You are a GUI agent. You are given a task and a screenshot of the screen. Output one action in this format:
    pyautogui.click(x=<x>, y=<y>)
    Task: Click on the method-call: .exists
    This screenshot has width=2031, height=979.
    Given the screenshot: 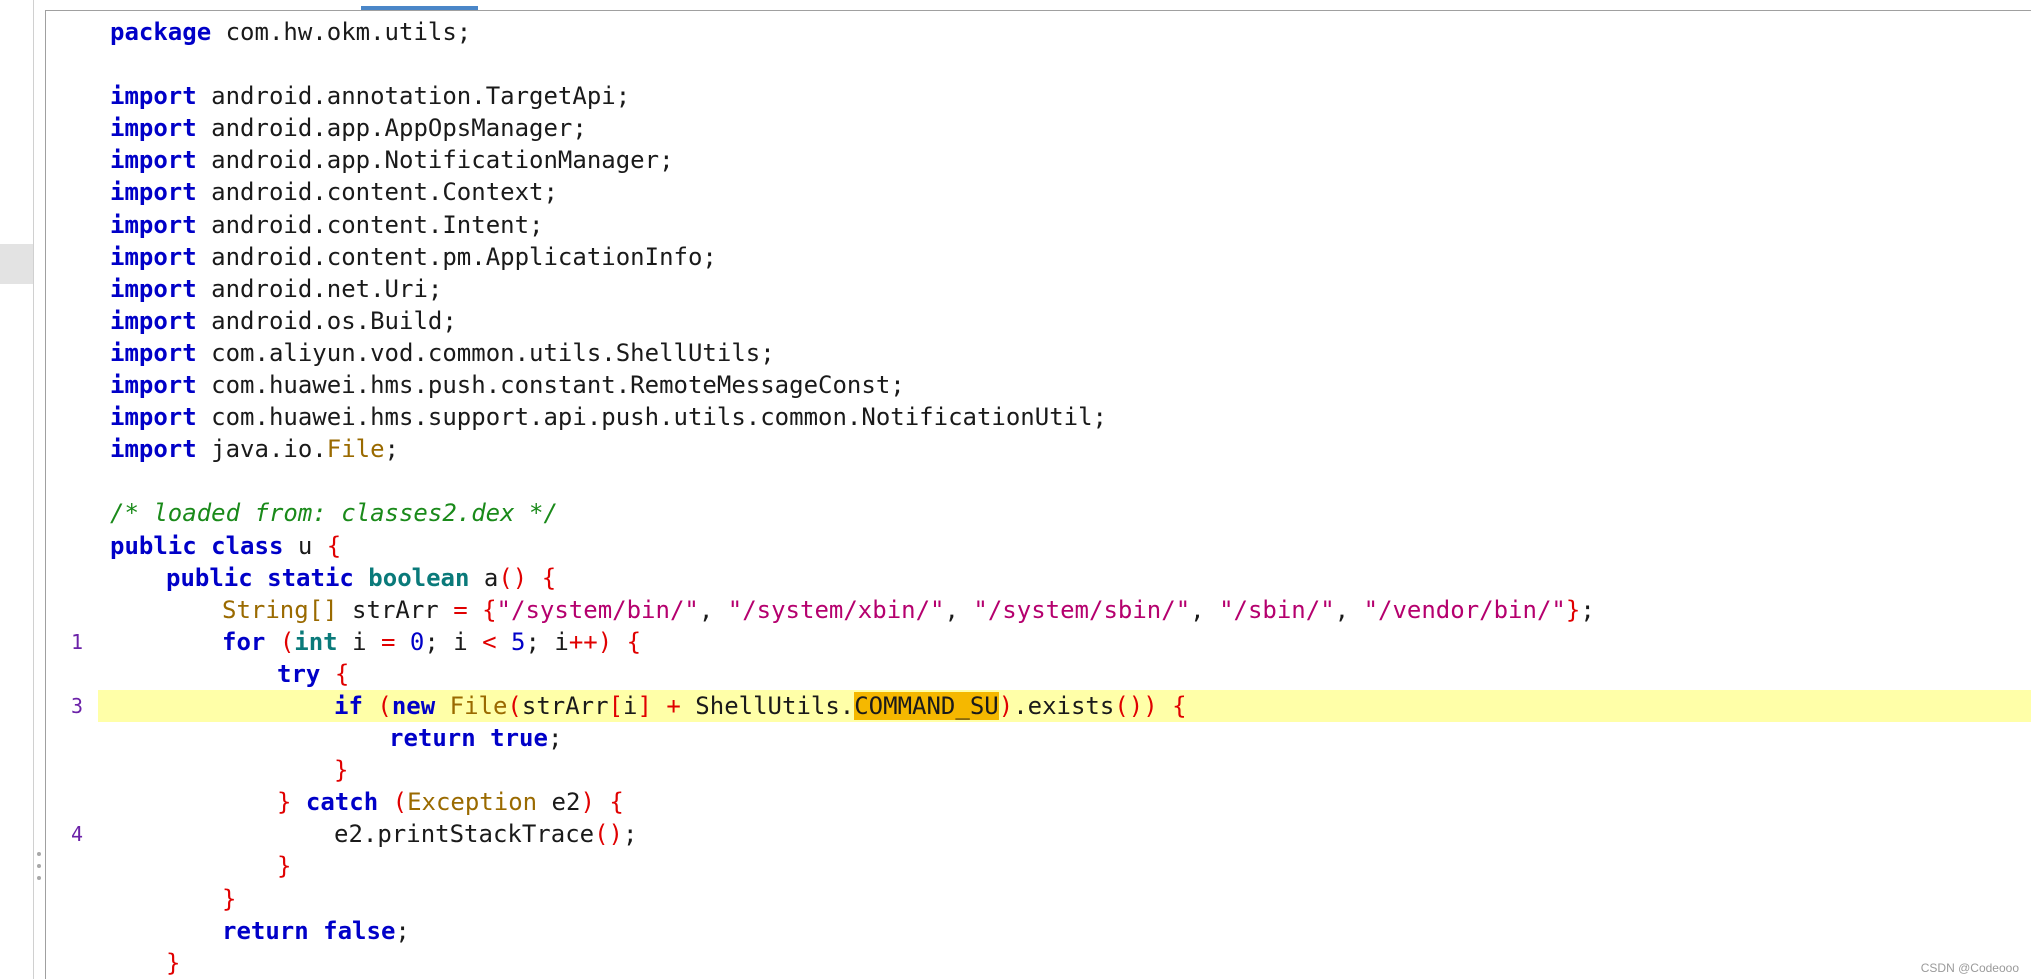 What is the action you would take?
    pyautogui.click(x=1064, y=705)
    